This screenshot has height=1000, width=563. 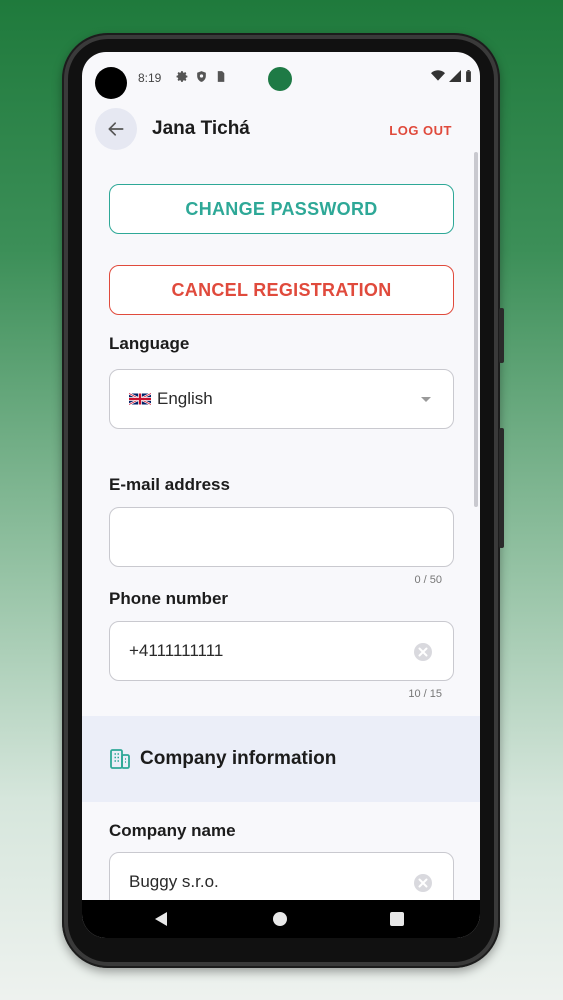 I want to click on back-button, so click(x=116, y=129).